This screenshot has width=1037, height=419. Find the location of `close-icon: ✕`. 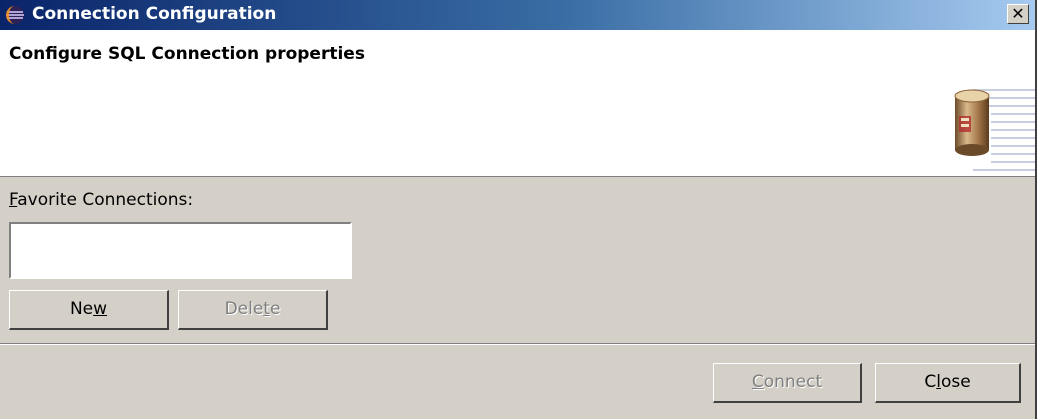

close-icon: ✕ is located at coordinates (1018, 13).